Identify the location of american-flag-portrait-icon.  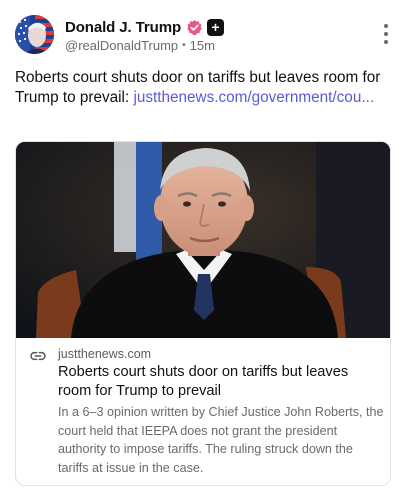
(34, 34).